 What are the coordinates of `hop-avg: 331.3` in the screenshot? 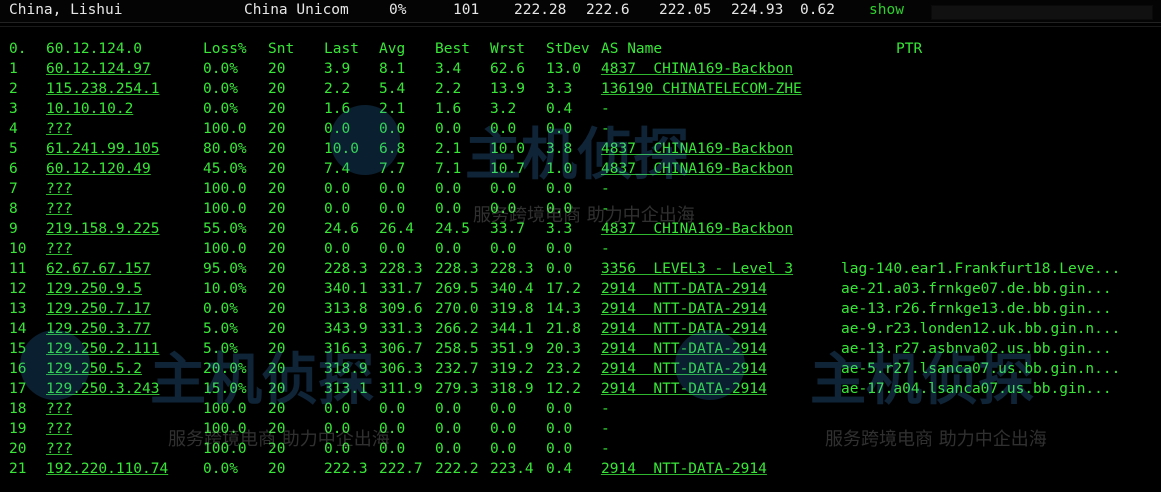 It's located at (401, 329).